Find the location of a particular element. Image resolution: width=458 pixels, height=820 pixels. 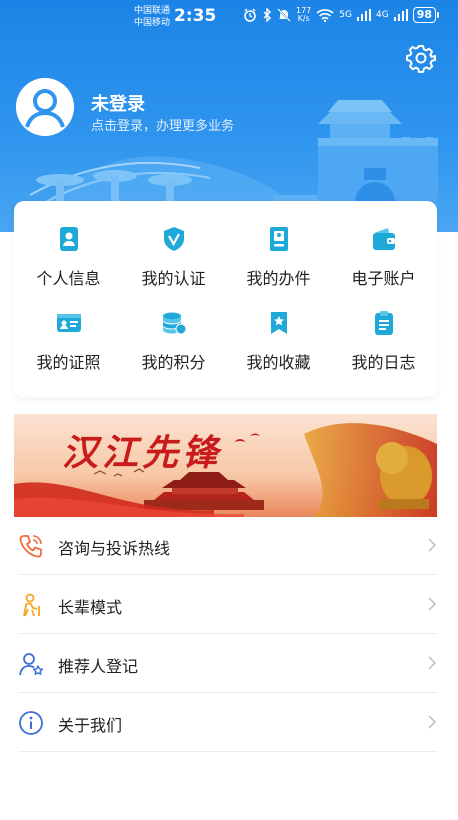

elder-icon is located at coordinates (31, 605).